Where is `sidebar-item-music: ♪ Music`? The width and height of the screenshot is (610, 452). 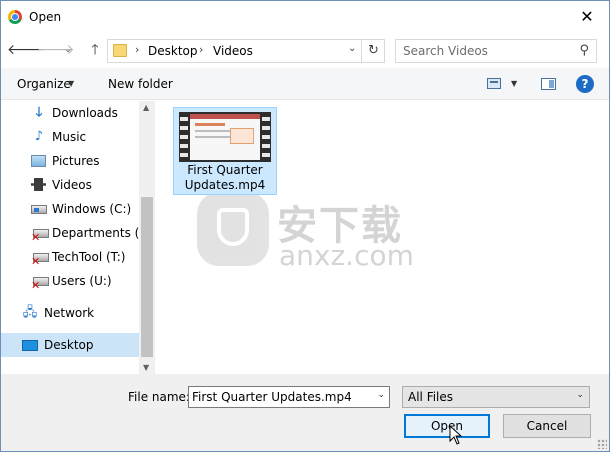 sidebar-item-music: ♪ Music is located at coordinates (70, 137).